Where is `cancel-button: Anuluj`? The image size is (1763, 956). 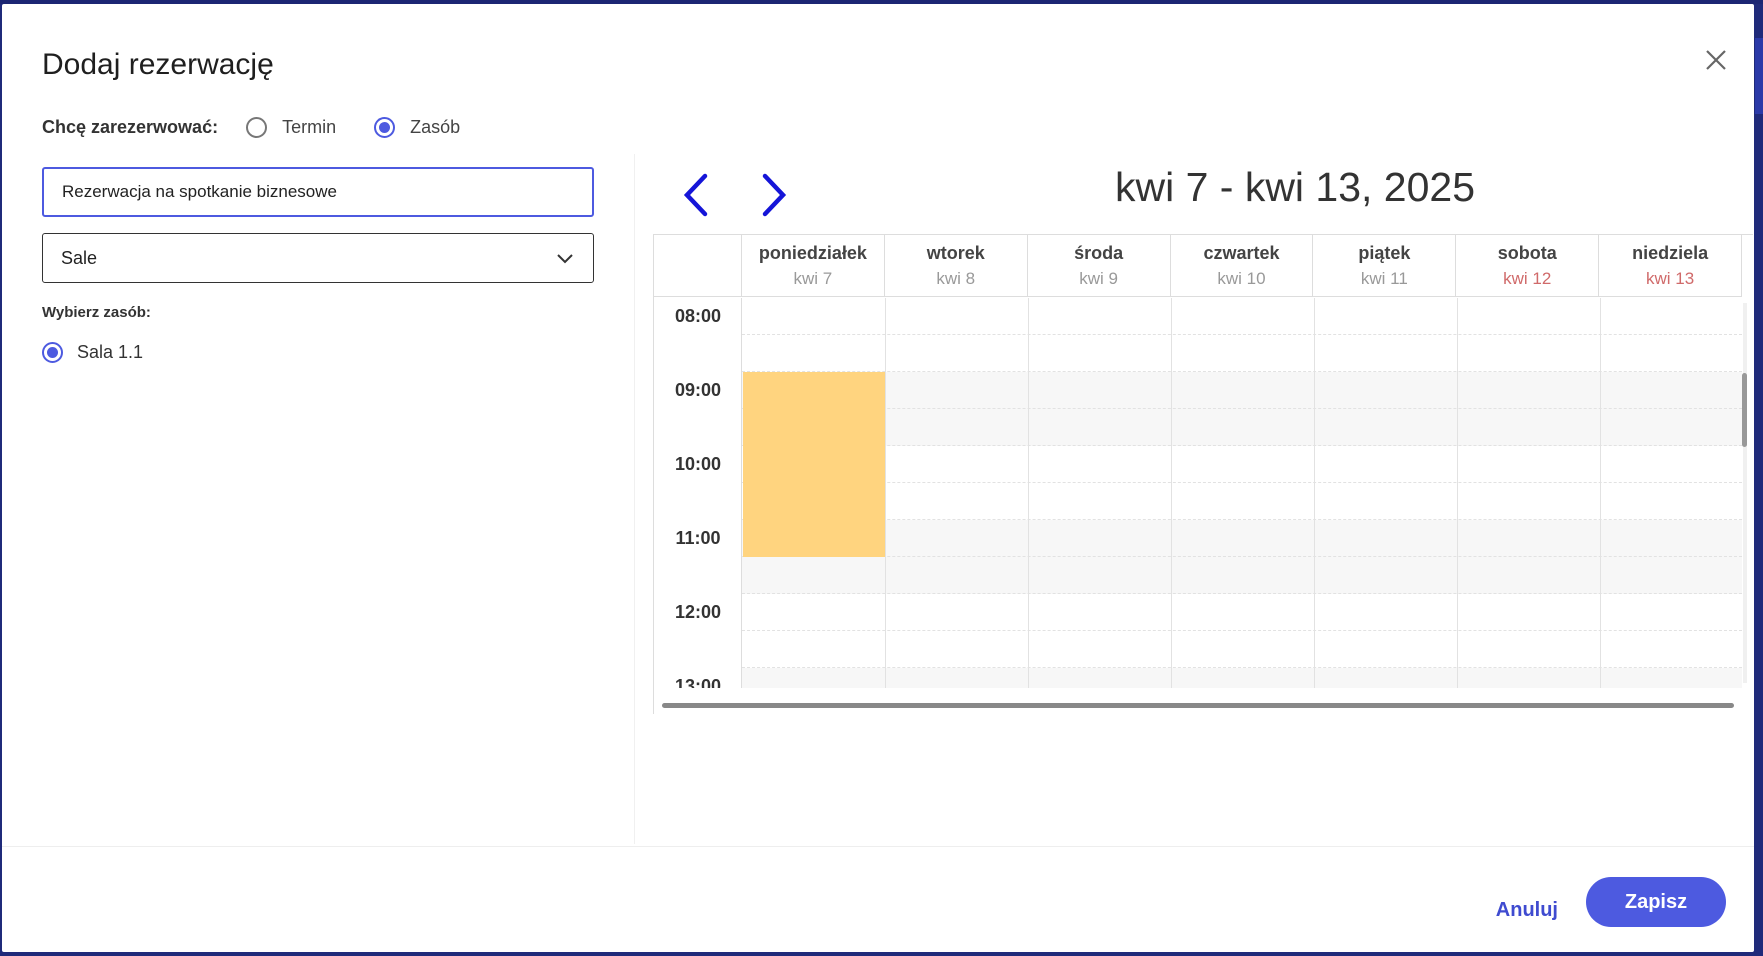 cancel-button: Anuluj is located at coordinates (1527, 910).